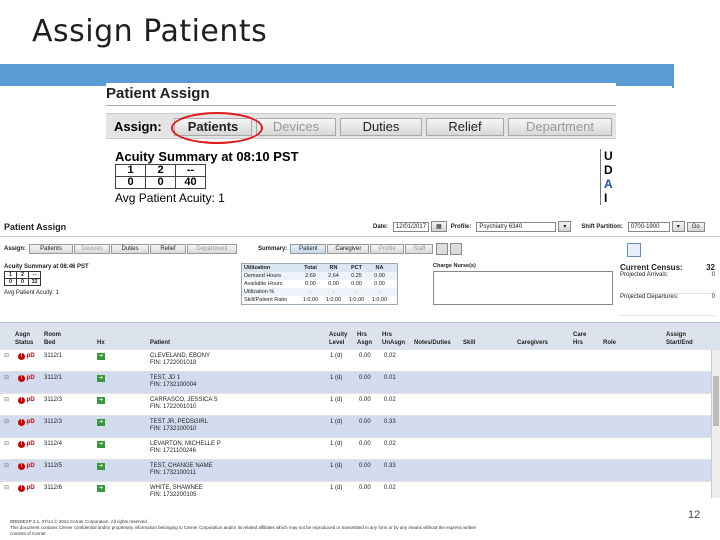 The image size is (720, 540). I want to click on patient-cell: TEST, JD 1 FIN: 1732100004, so click(173, 382).